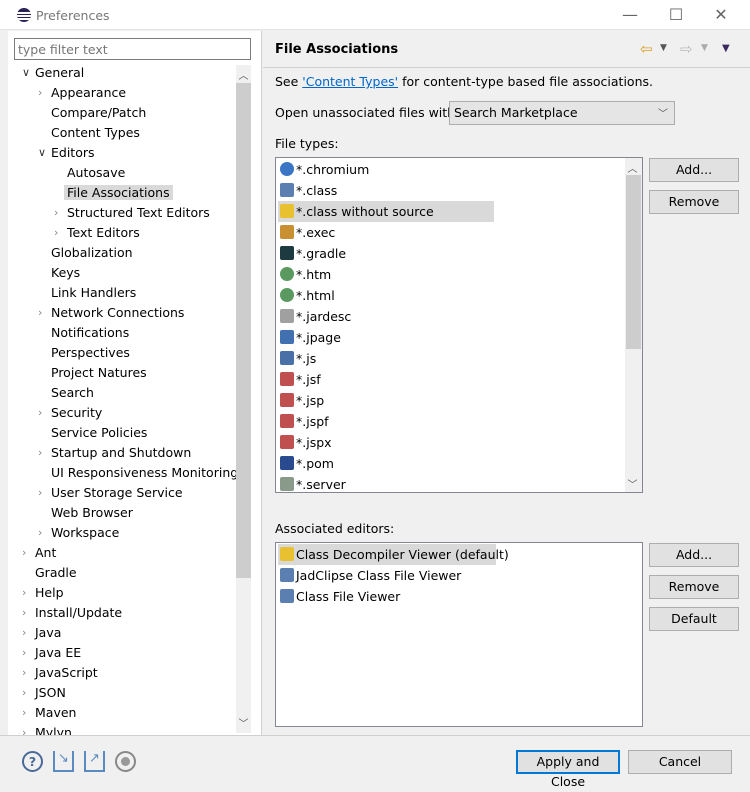  I want to click on import-icon: ↘, so click(63, 761).